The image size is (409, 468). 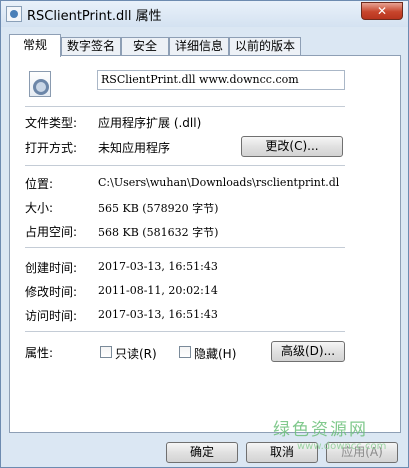 I want to click on size-on-disk-label: 占用空间:, so click(x=51, y=232).